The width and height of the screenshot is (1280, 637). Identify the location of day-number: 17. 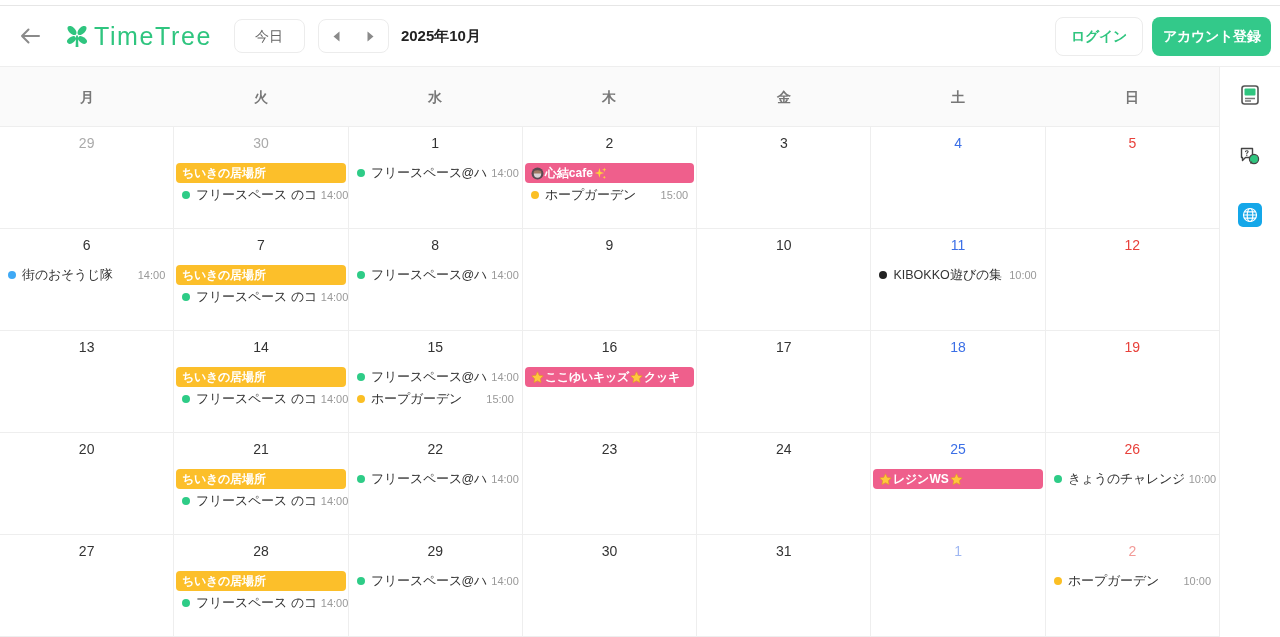
(784, 347).